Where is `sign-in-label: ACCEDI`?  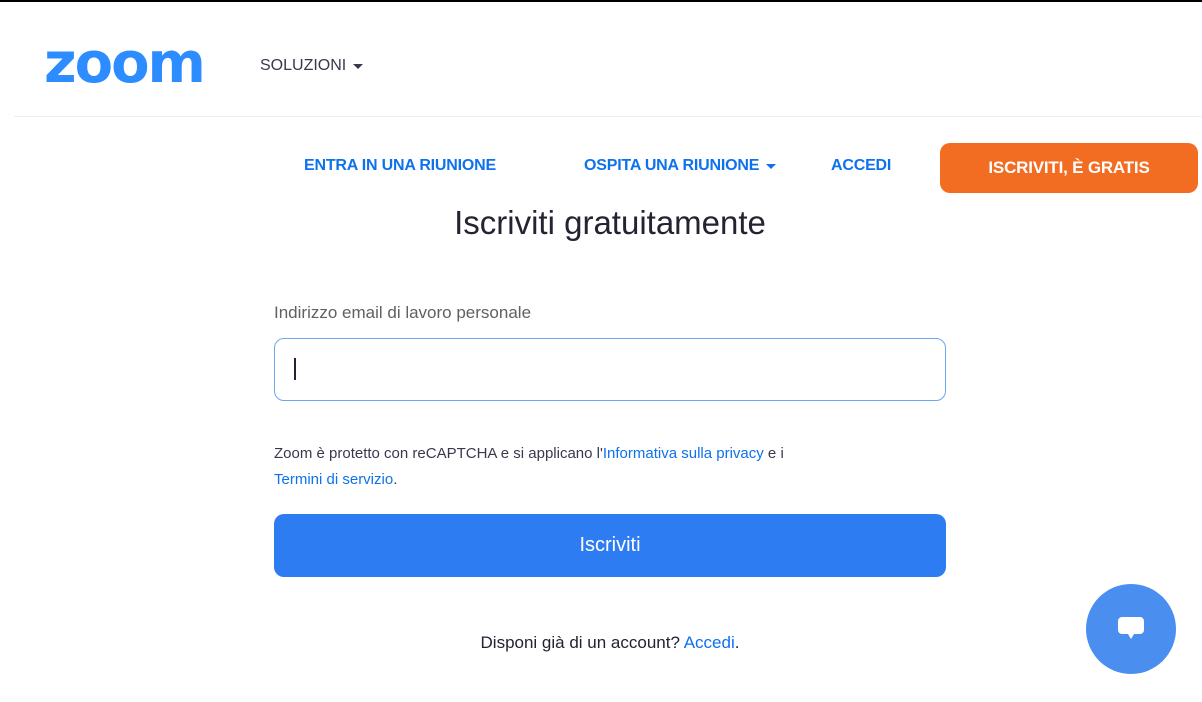 sign-in-label: ACCEDI is located at coordinates (861, 165).